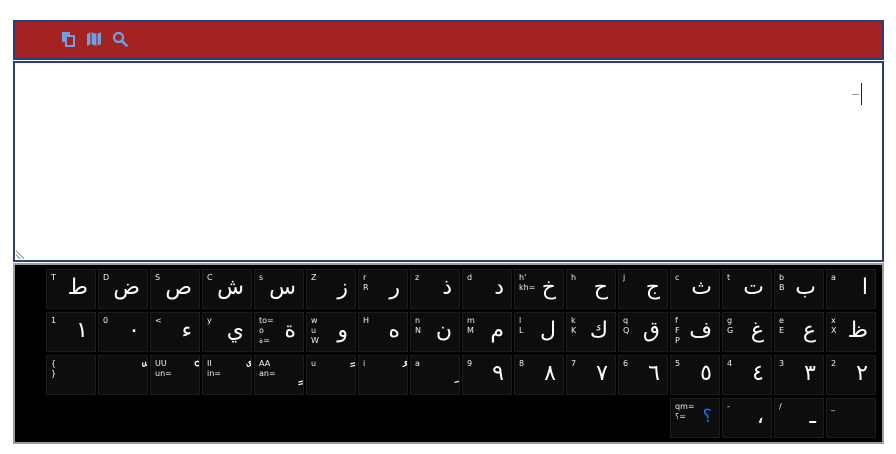  What do you see at coordinates (643, 375) in the screenshot?
I see `keyboard-key: 6٦` at bounding box center [643, 375].